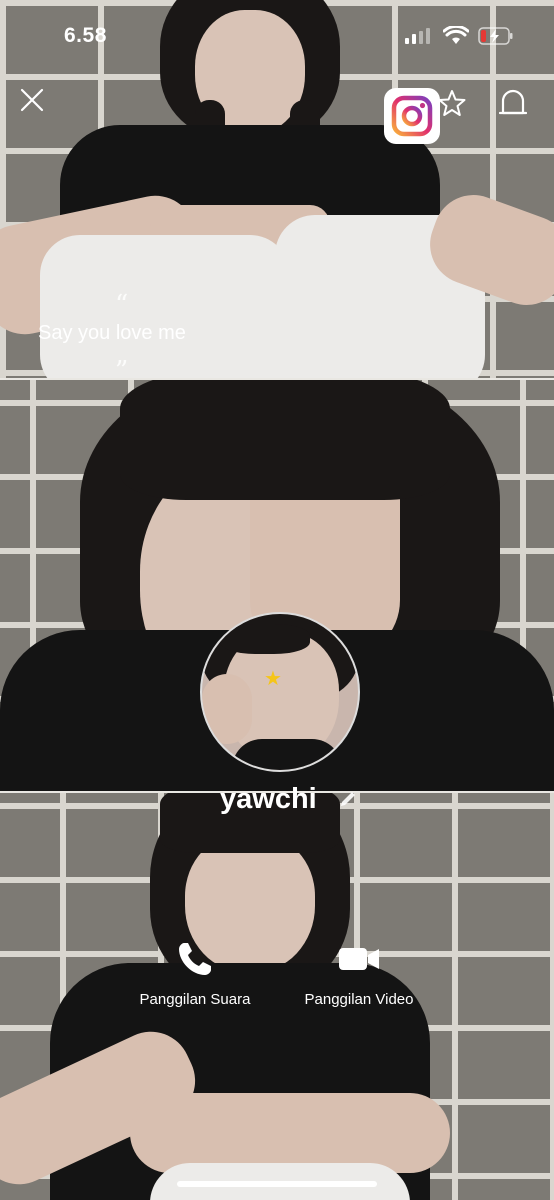 This screenshot has width=554, height=1200. What do you see at coordinates (456, 35) in the screenshot?
I see `wifi-icon` at bounding box center [456, 35].